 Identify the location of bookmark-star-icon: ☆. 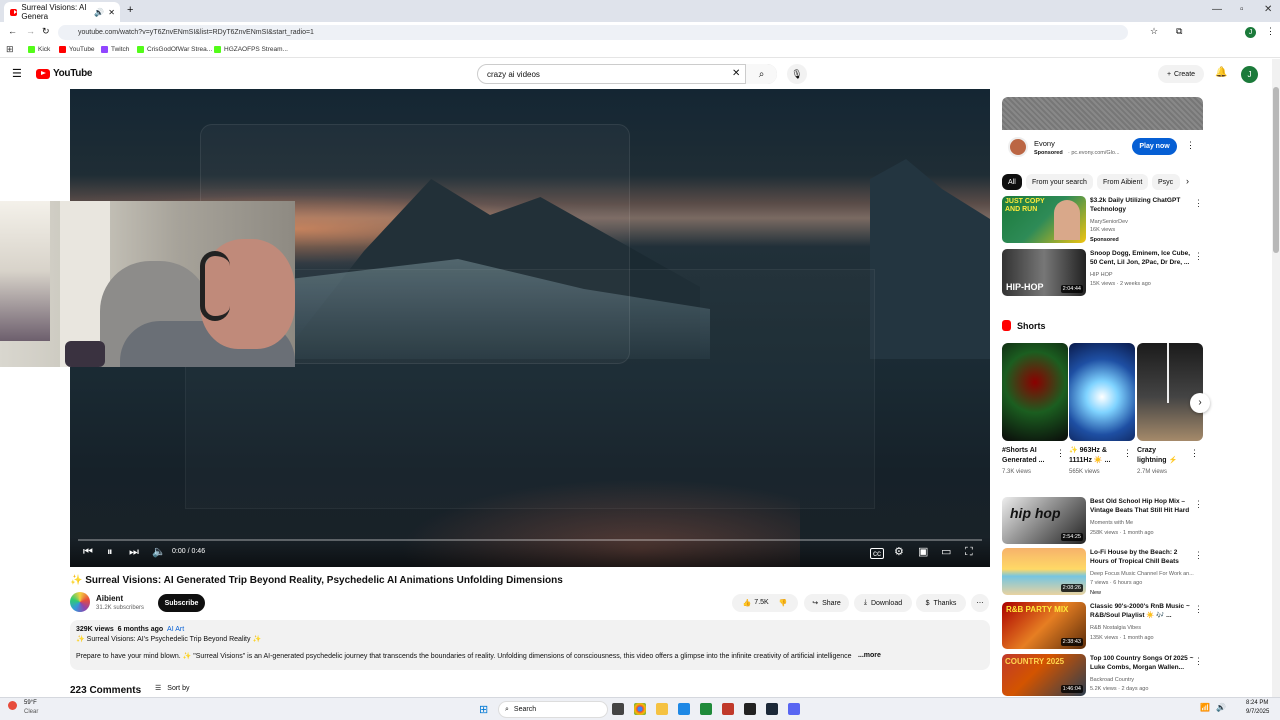
(1154, 31).